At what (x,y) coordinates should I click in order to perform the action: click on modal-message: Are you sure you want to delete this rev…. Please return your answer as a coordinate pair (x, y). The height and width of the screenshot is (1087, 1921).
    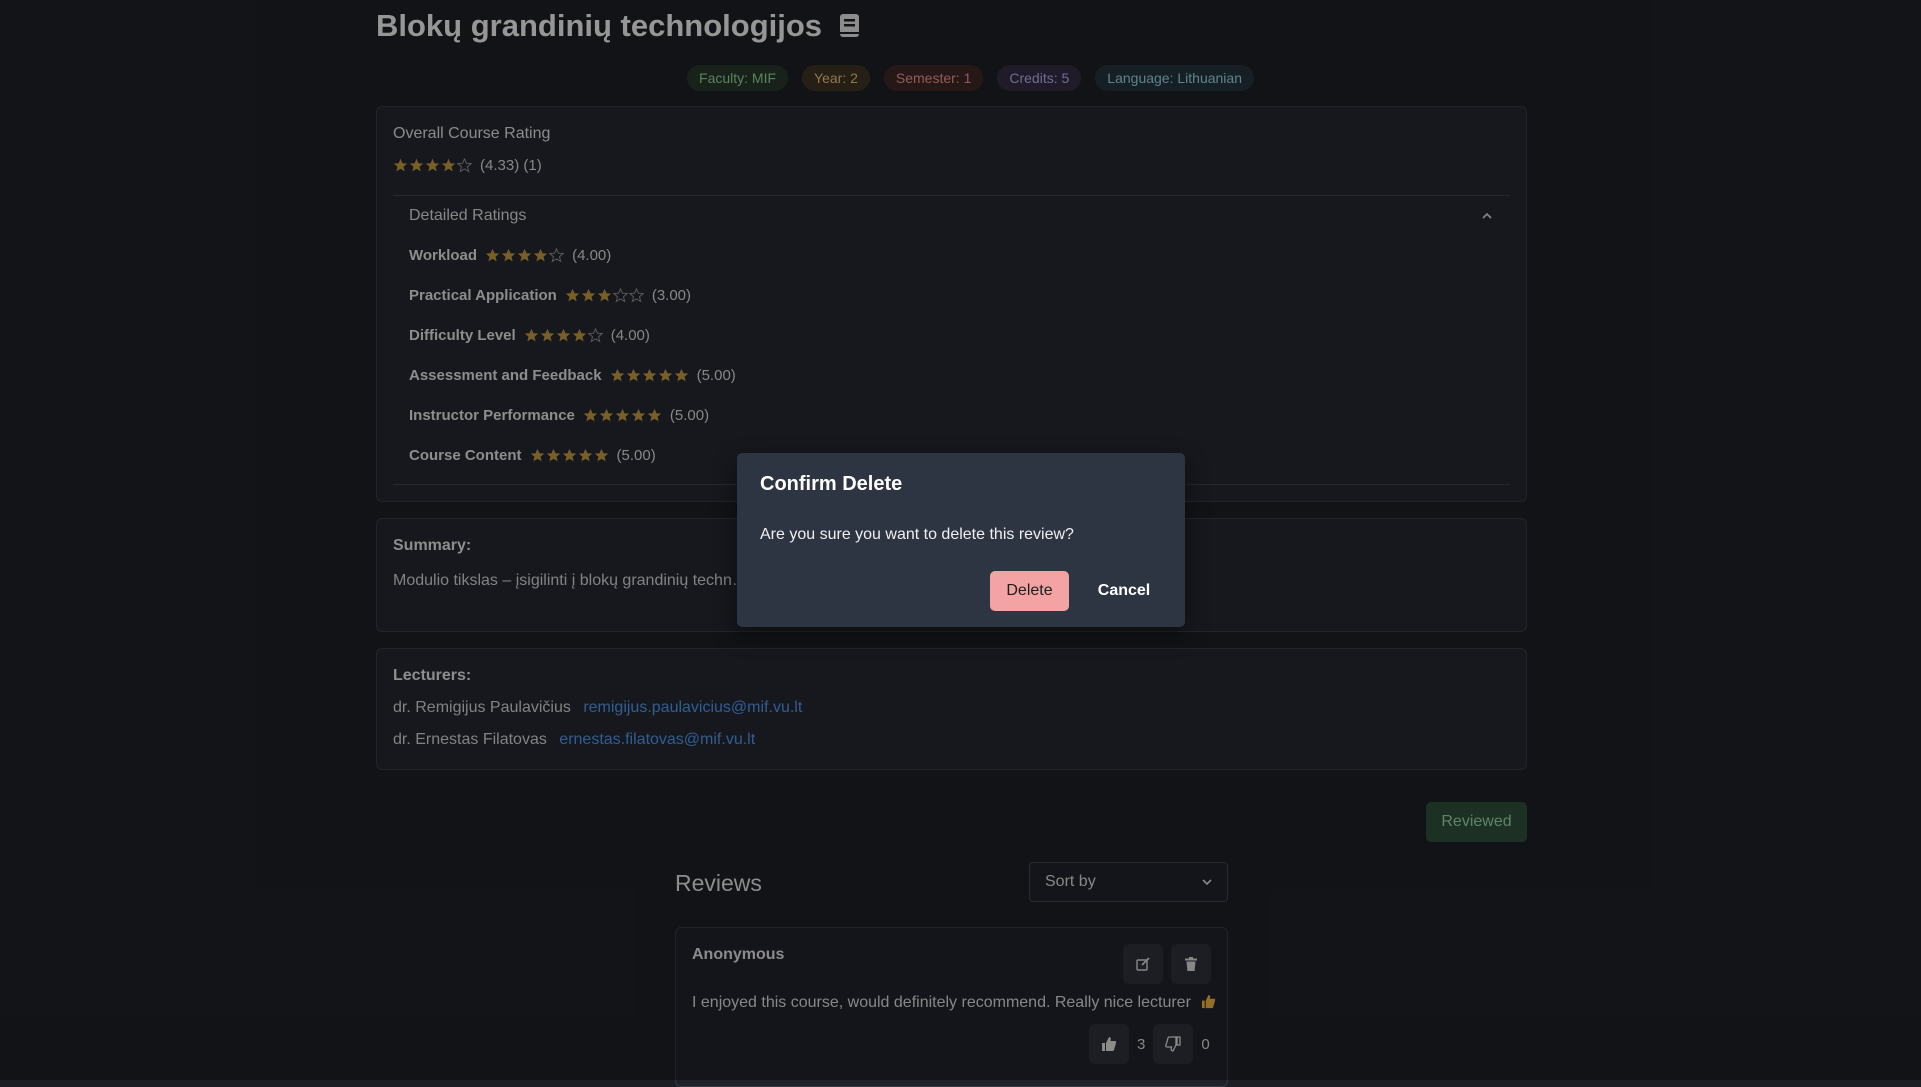
    Looking at the image, I should click on (917, 534).